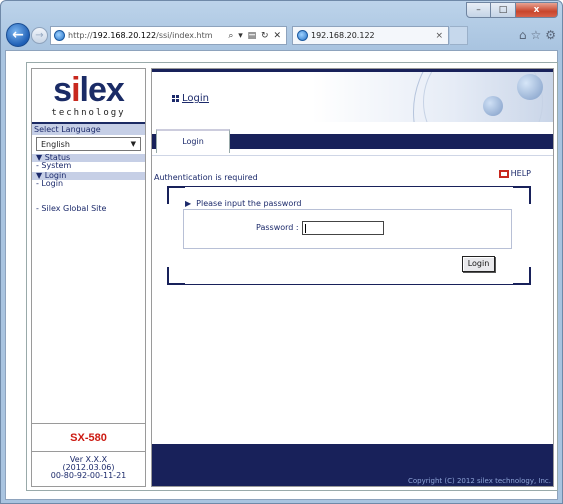  What do you see at coordinates (88, 465) in the screenshot?
I see `version-info: Ver X.X.X (2012.03.06) 00-80-92-00-11-21` at bounding box center [88, 465].